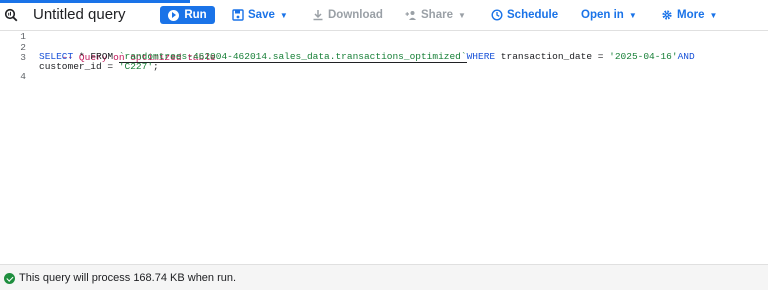  I want to click on sql-keyword-where: WHERE, so click(481, 56).